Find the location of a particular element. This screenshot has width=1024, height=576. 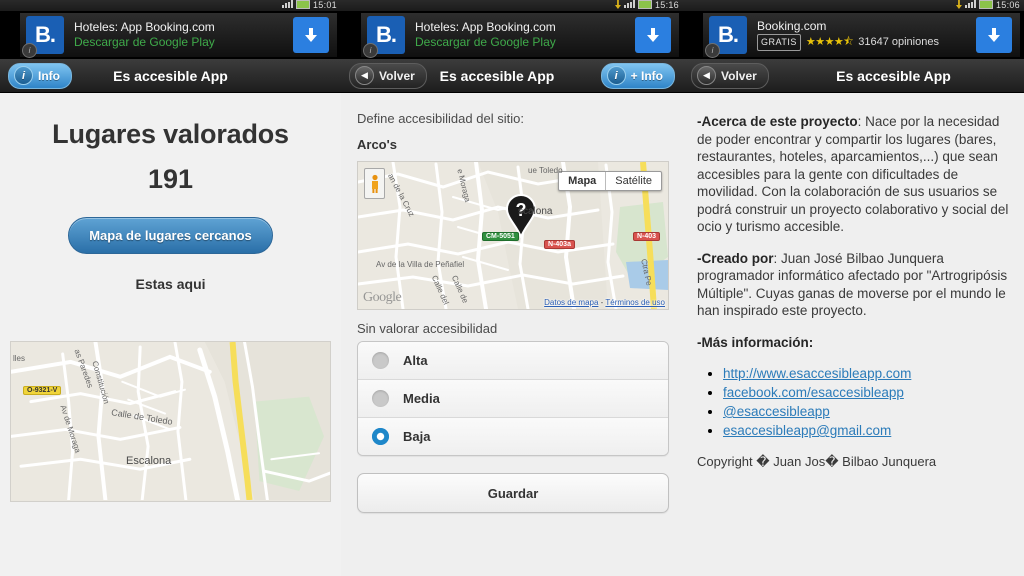

map-attribution: Datos de mapa - Términos de uso is located at coordinates (604, 302).